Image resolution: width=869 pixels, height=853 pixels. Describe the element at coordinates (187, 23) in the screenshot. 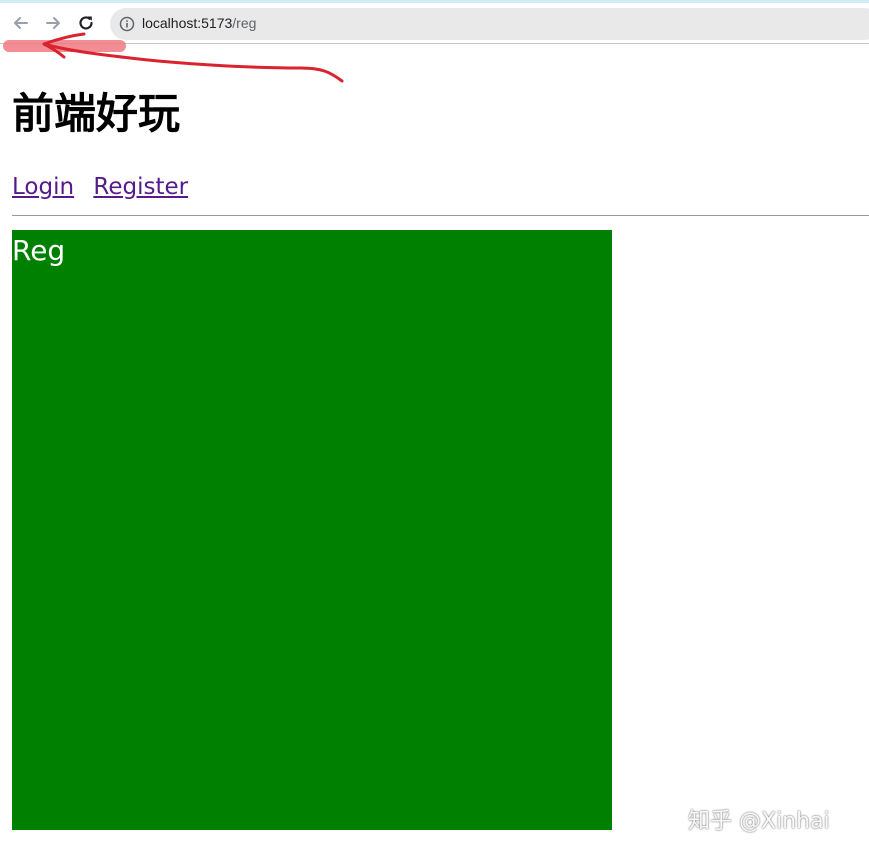

I see `url-host: localhost:5173` at that location.